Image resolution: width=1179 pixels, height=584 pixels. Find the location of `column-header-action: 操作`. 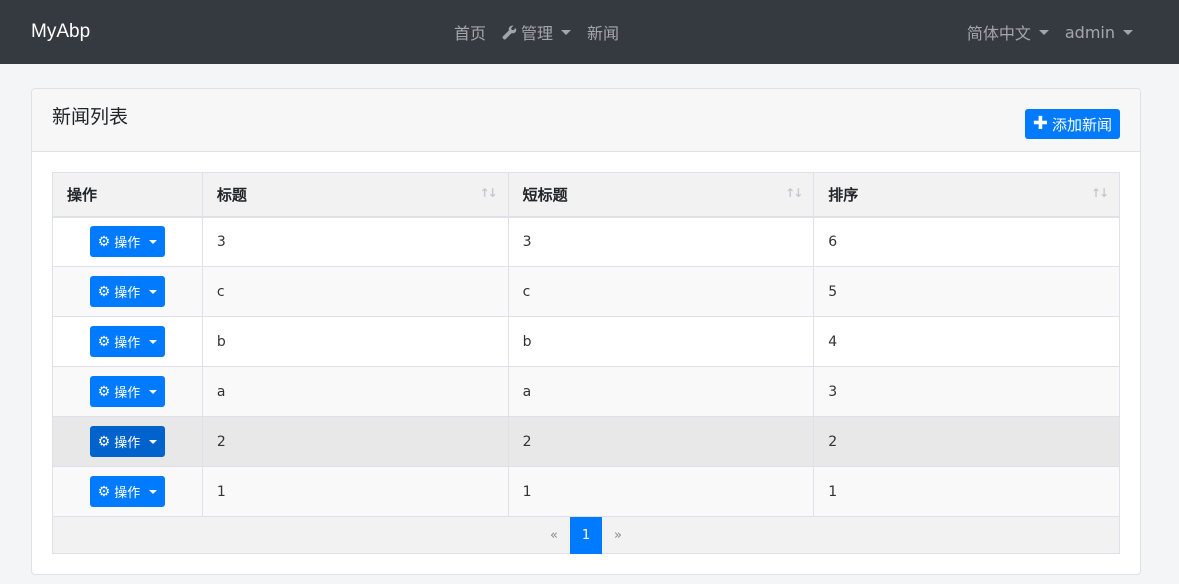

column-header-action: 操作 is located at coordinates (127, 195).